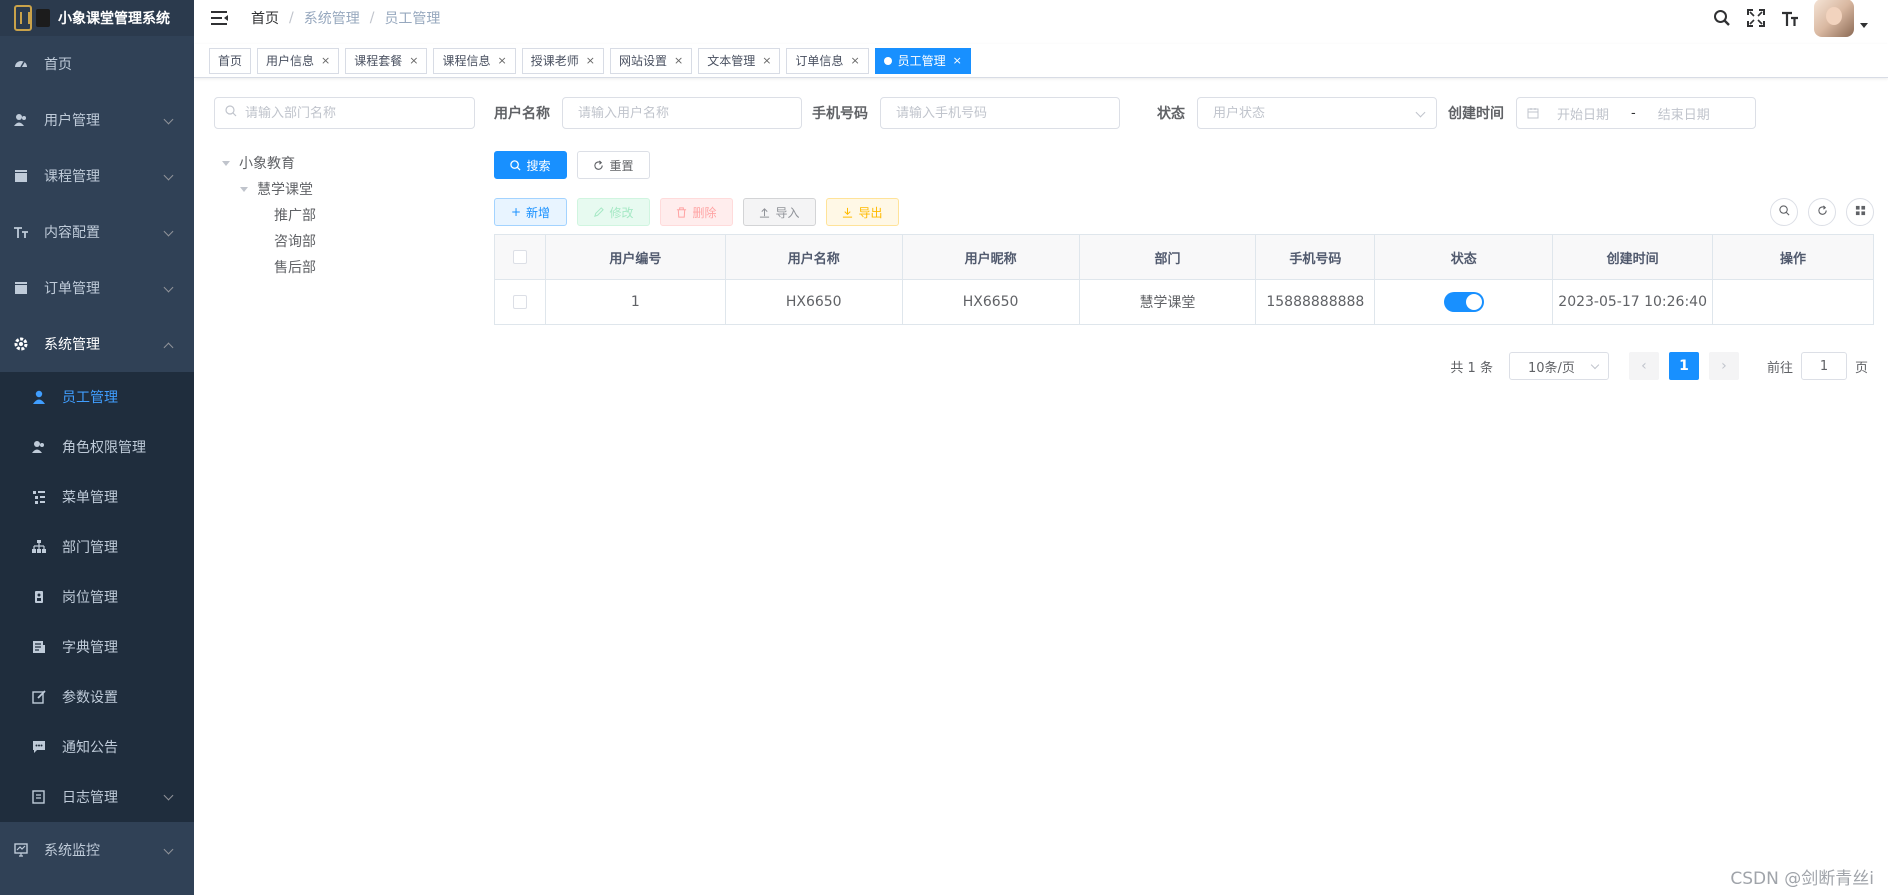  Describe the element at coordinates (1683, 366) in the screenshot. I see `page-number-button: 1` at that location.